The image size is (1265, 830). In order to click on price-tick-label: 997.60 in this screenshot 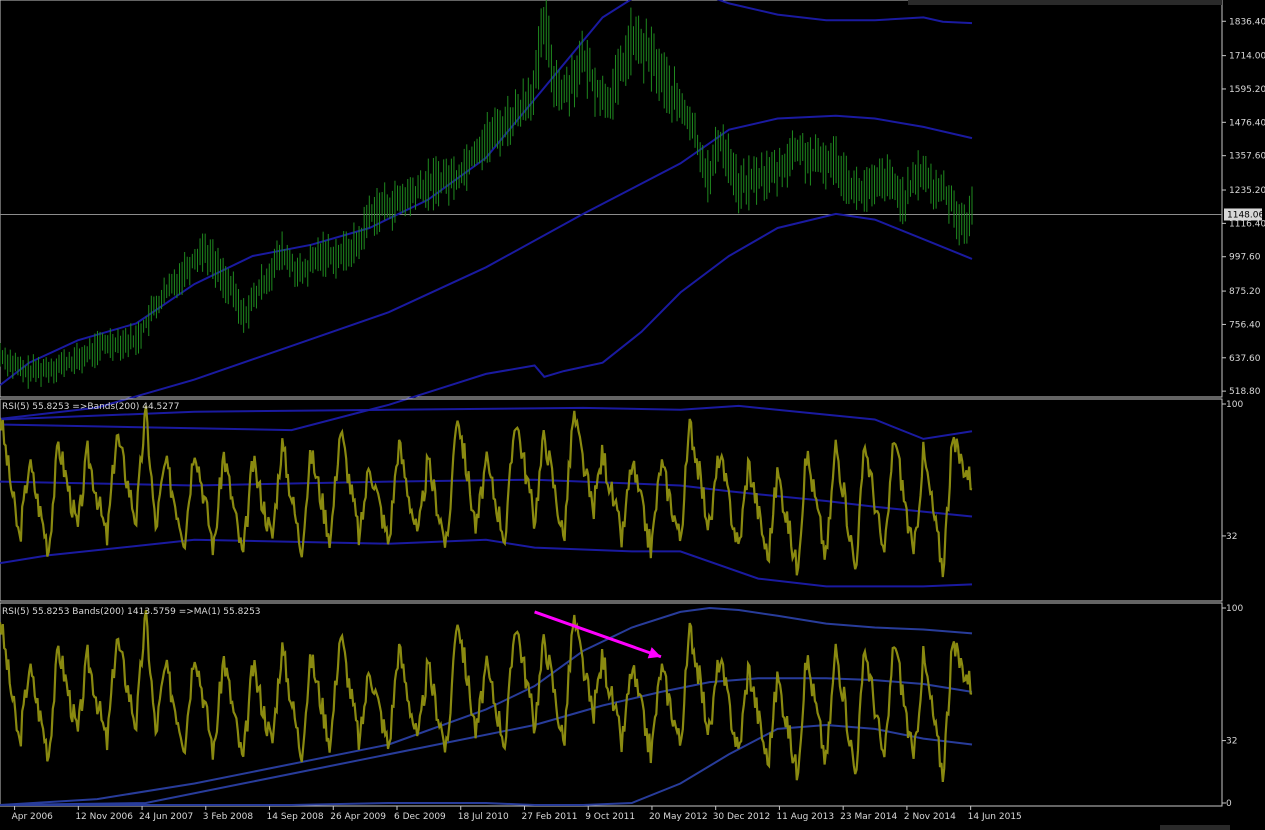, I will do `click(1245, 258)`.